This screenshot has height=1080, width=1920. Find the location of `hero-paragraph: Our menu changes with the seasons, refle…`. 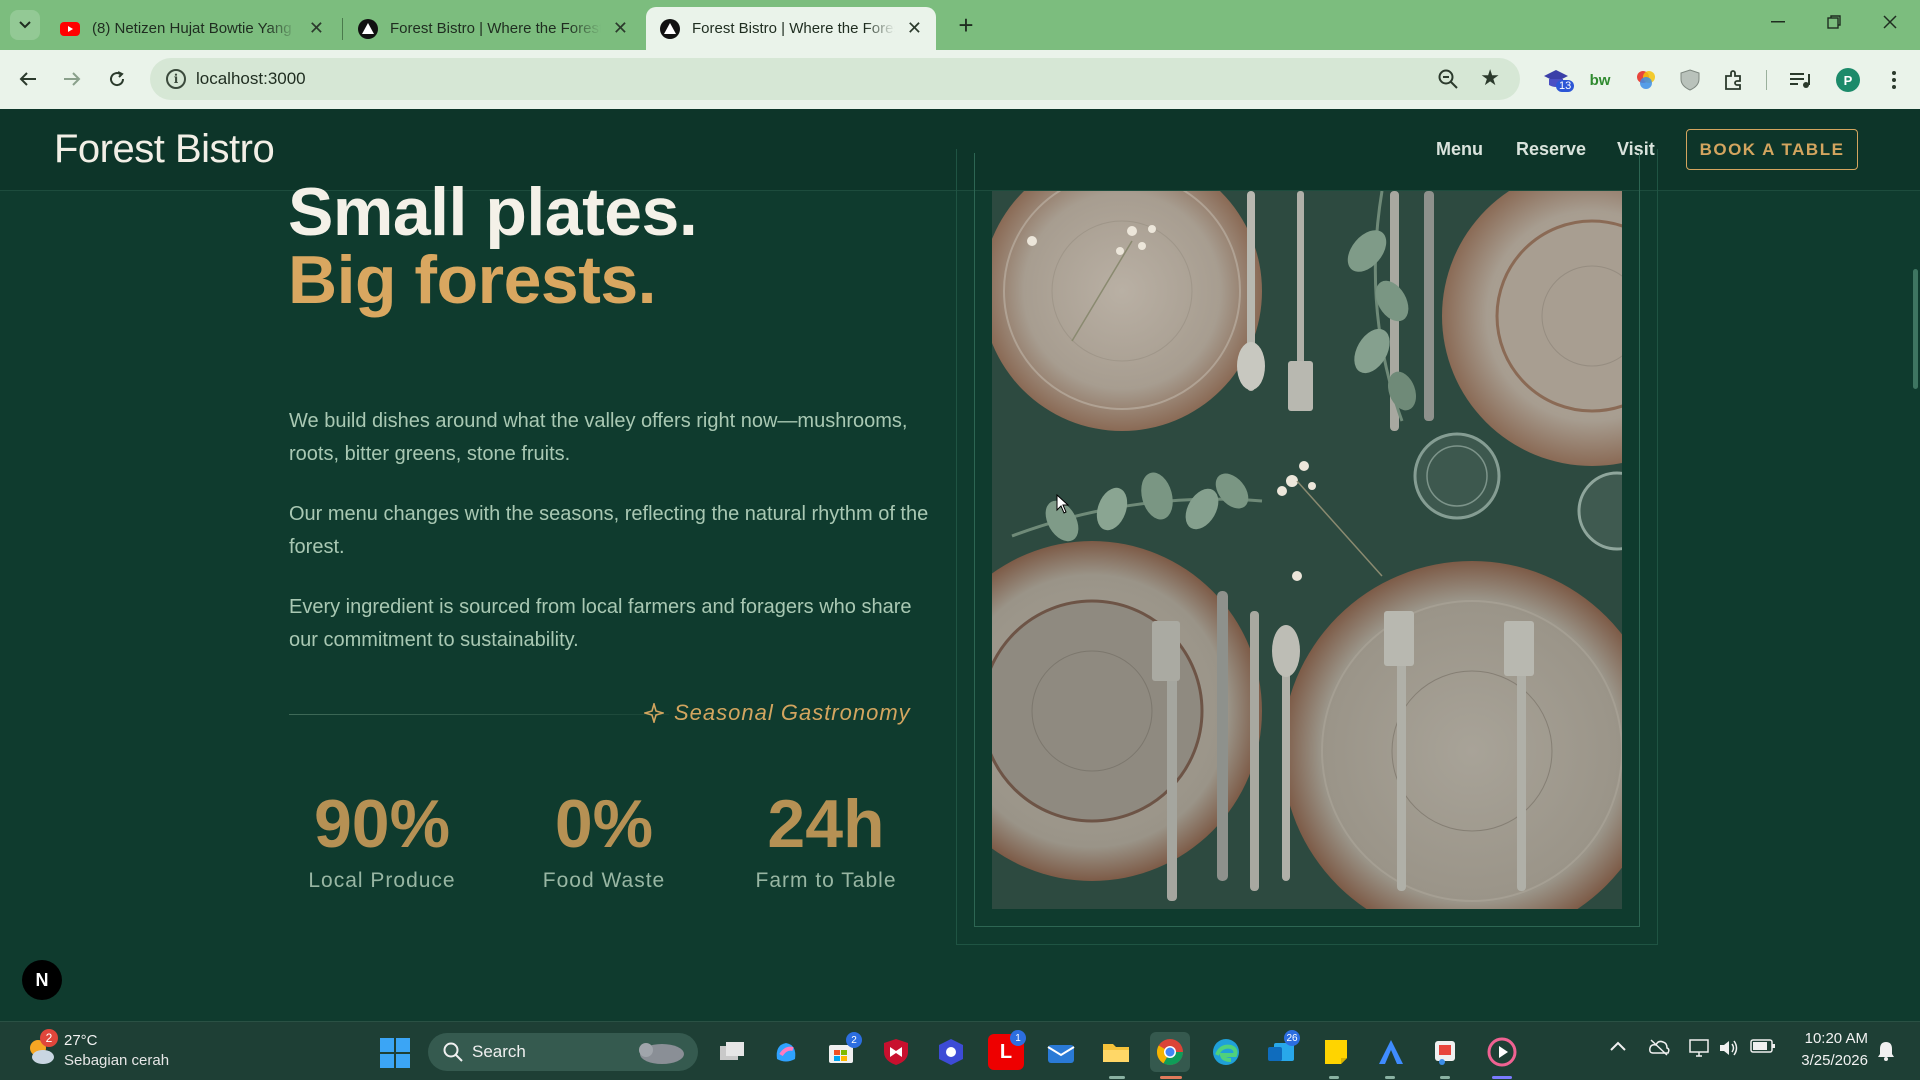

hero-paragraph: Our menu changes with the seasons, refle… is located at coordinates (609, 530).